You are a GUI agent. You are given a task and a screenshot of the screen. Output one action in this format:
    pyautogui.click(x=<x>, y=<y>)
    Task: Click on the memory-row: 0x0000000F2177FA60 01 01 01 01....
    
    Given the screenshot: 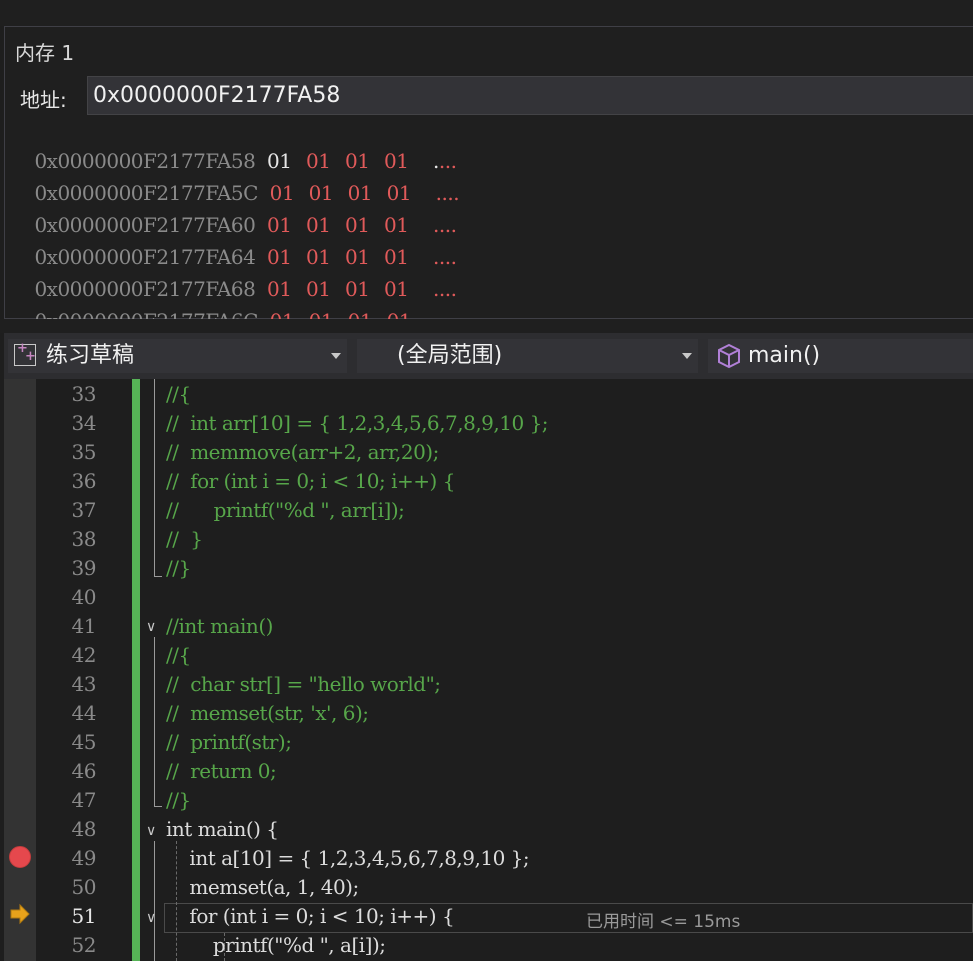 What is the action you would take?
    pyautogui.click(x=234, y=213)
    